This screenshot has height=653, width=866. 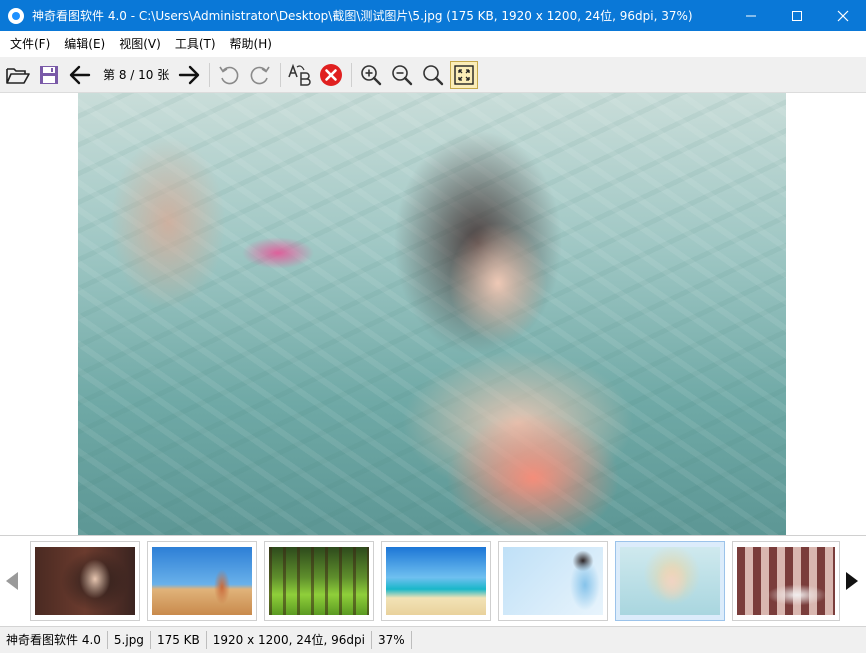 What do you see at coordinates (251, 44) in the screenshot?
I see `menu-help: 帮助(H)` at bounding box center [251, 44].